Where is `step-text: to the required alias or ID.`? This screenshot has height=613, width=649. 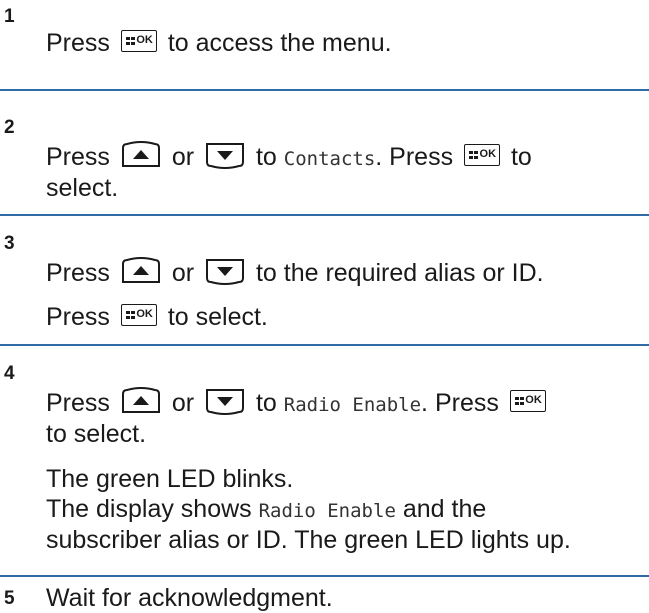
step-text: to the required alias or ID. is located at coordinates (399, 273).